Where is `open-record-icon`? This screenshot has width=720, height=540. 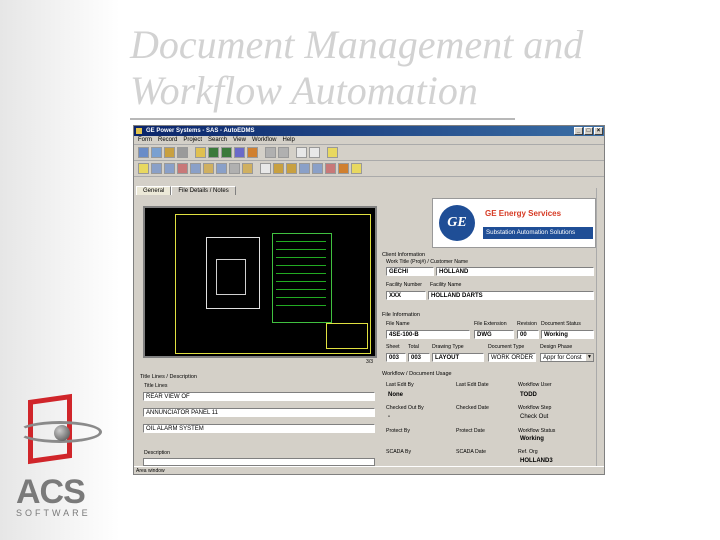
open-record-icon is located at coordinates (156, 152).